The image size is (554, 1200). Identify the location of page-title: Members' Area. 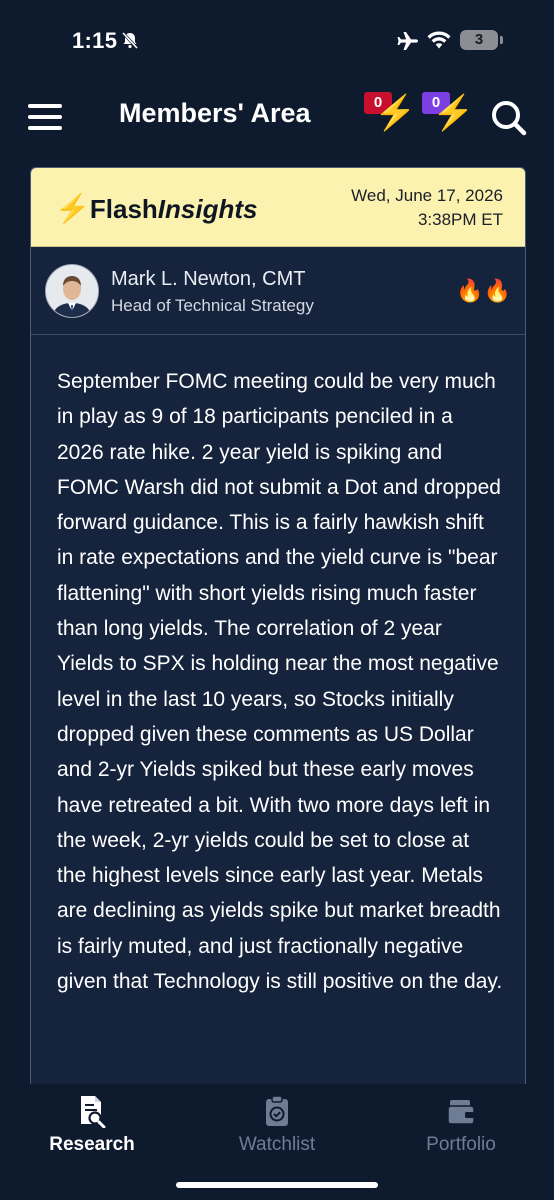
(215, 113).